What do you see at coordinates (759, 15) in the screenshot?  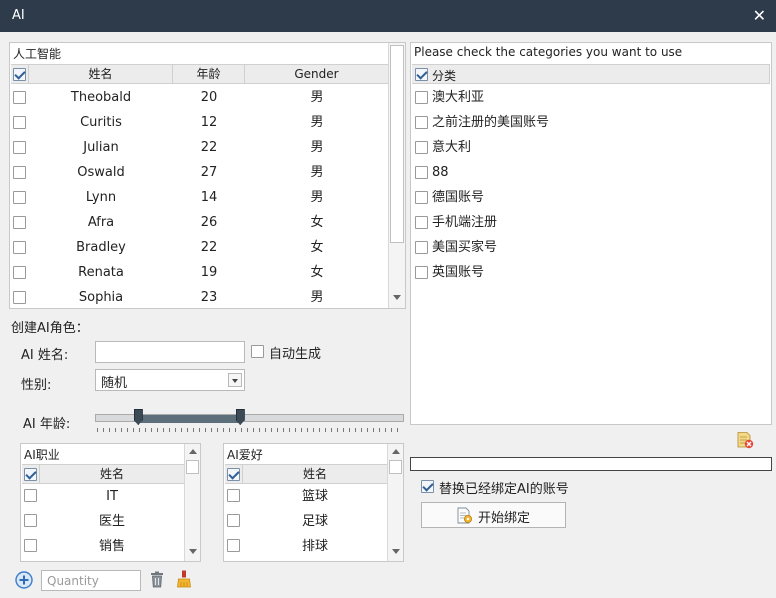 I see `close-icon: ✕` at bounding box center [759, 15].